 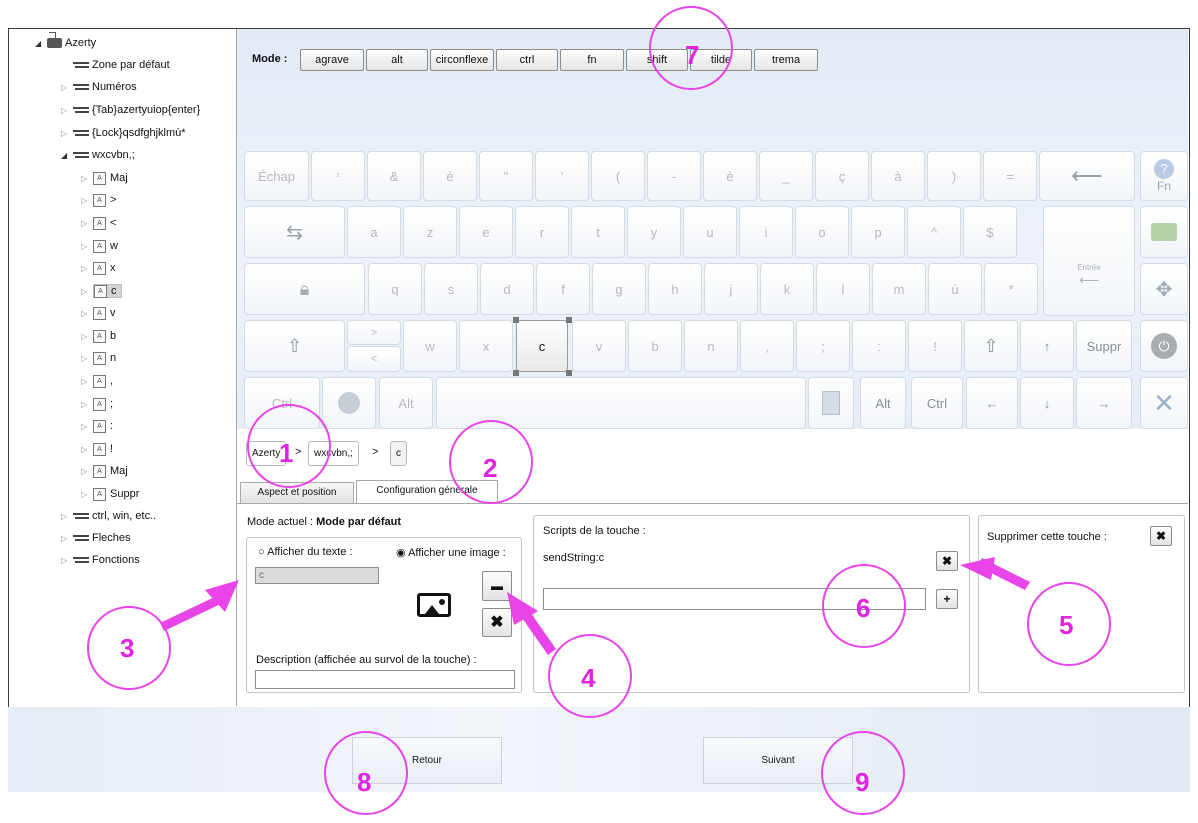 I want to click on annotation-number: 3, so click(x=127, y=648).